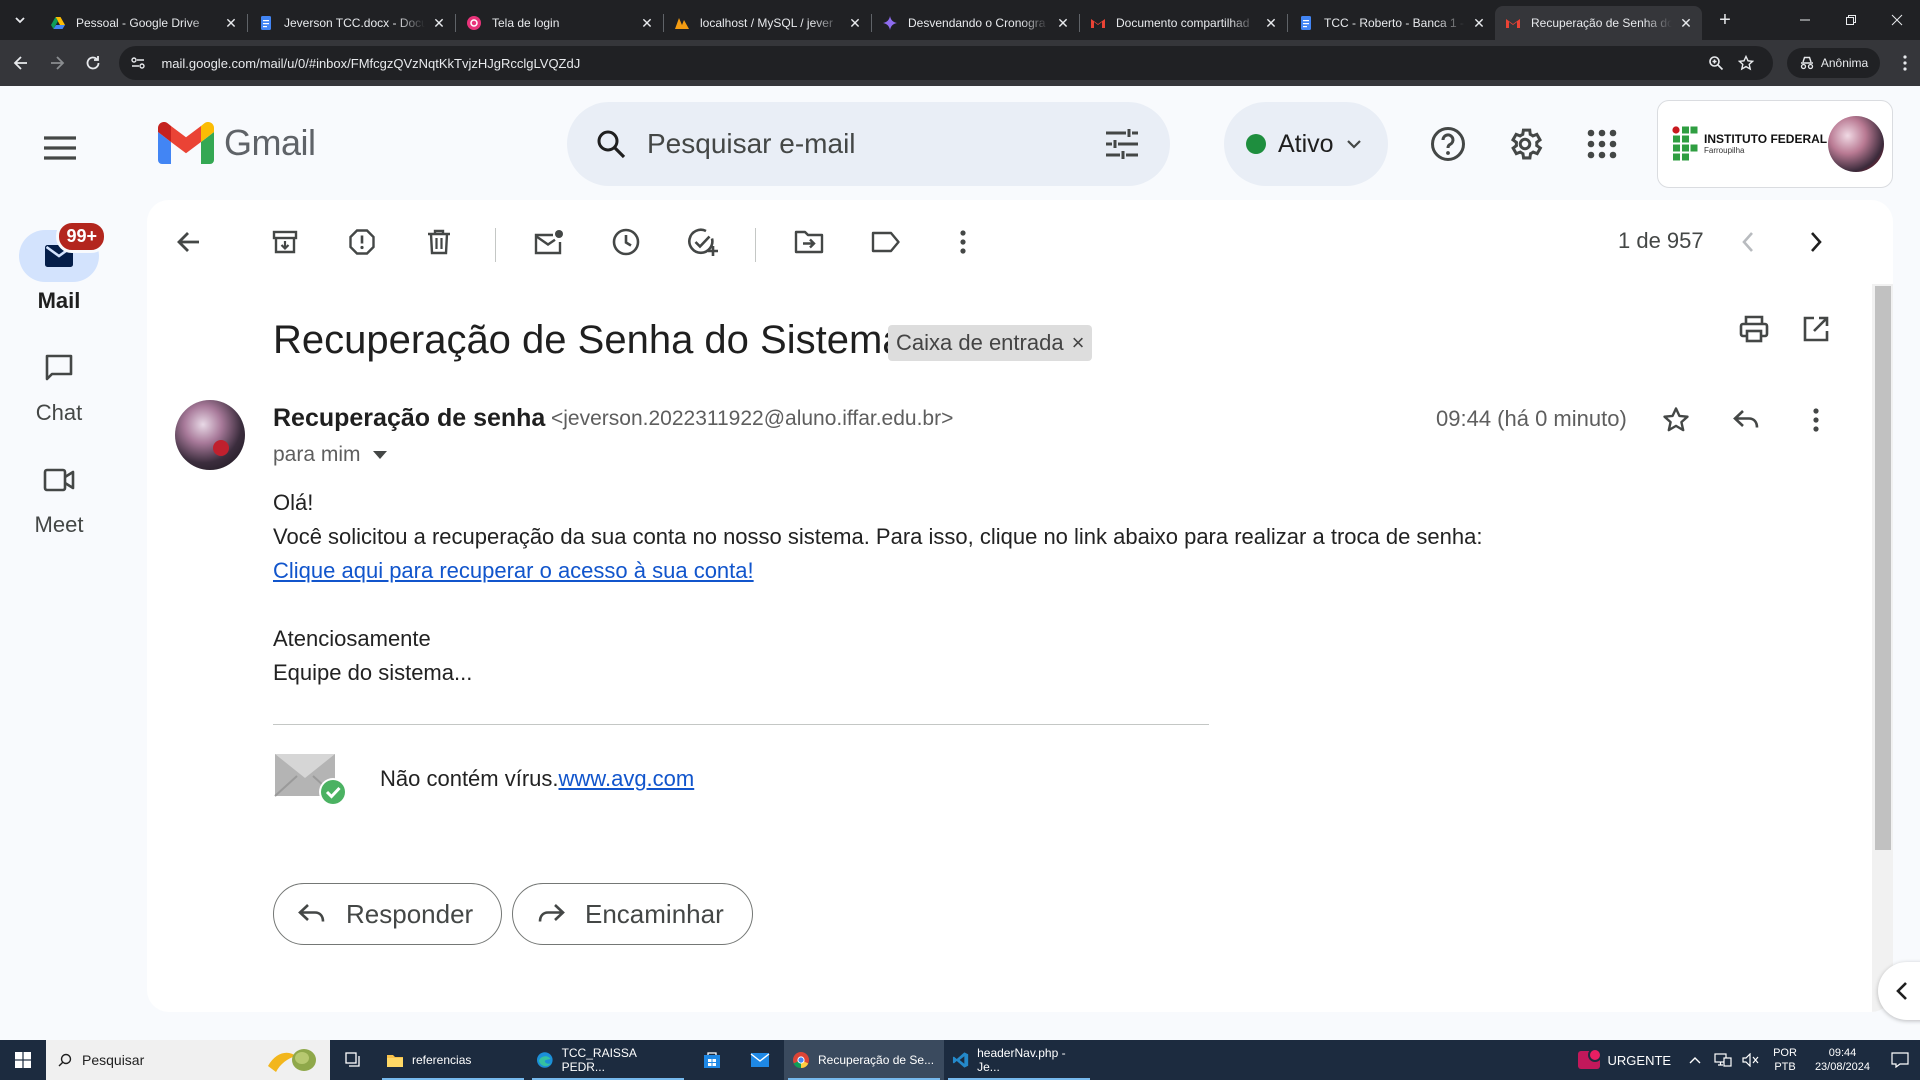 Image resolution: width=1920 pixels, height=1080 pixels. Describe the element at coordinates (189, 242) in the screenshot. I see `back-to-inbox-button` at that location.